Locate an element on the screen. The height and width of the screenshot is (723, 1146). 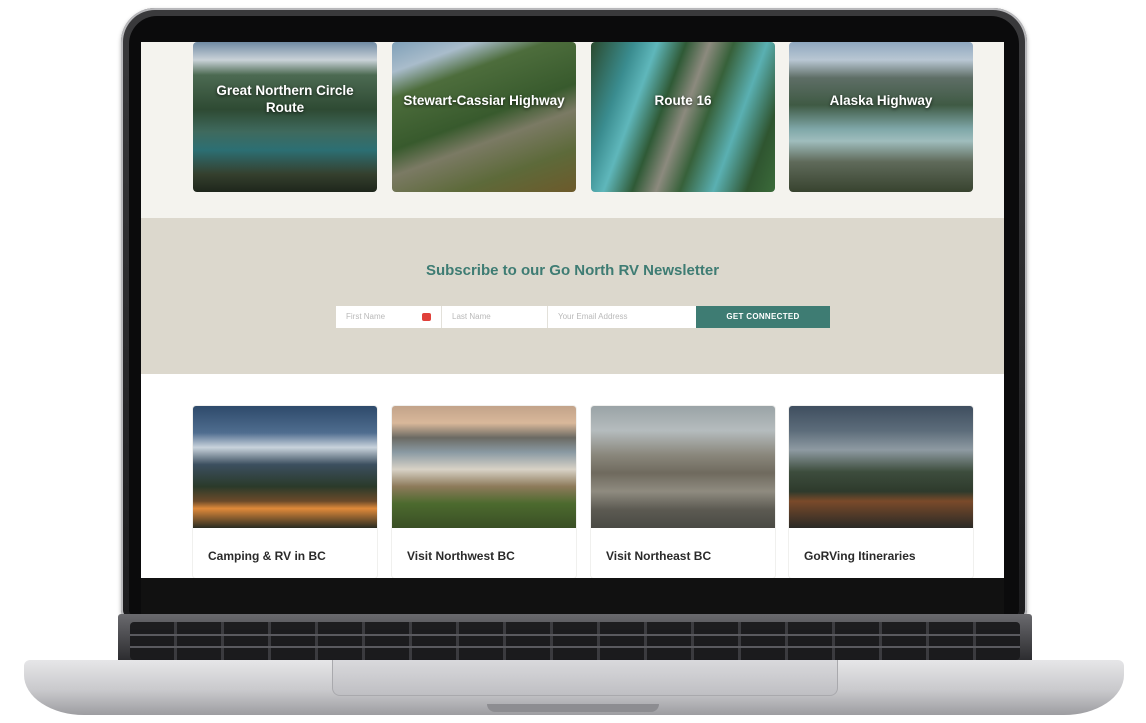
lid-opening-notch is located at coordinates (573, 708).